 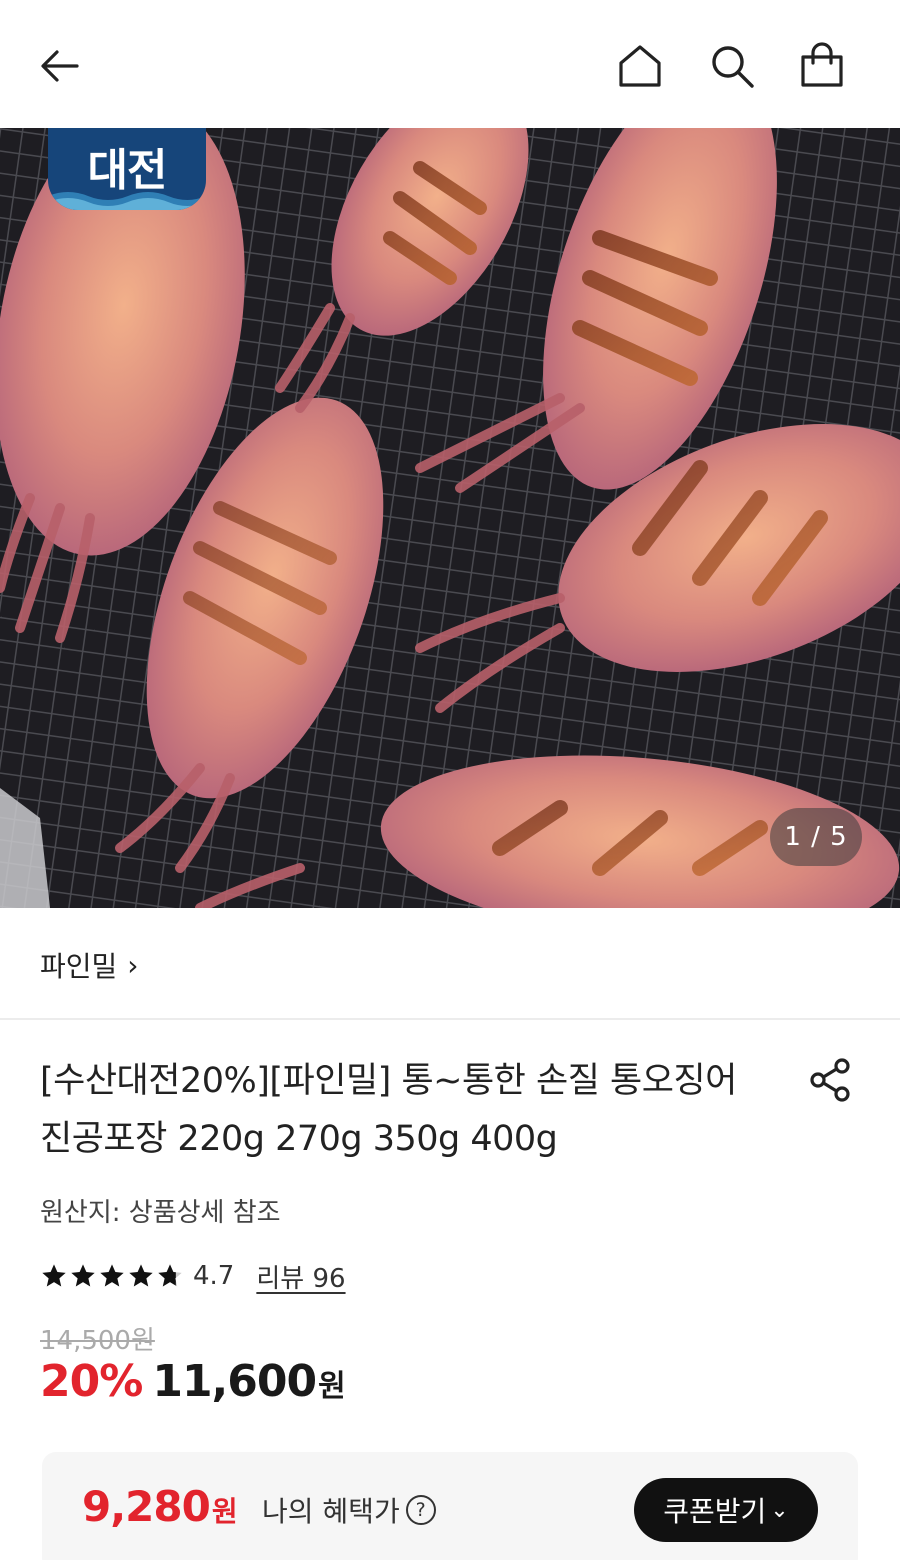 What do you see at coordinates (450, 1506) in the screenshot?
I see `benefit-price-box: 9,280 원 나의 혜택가 ? 쿠폰받기 ⌄` at bounding box center [450, 1506].